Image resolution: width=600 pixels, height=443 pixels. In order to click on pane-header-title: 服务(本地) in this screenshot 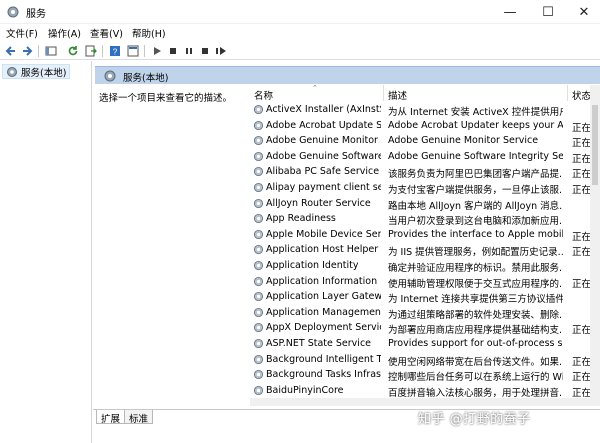, I will do `click(146, 78)`.